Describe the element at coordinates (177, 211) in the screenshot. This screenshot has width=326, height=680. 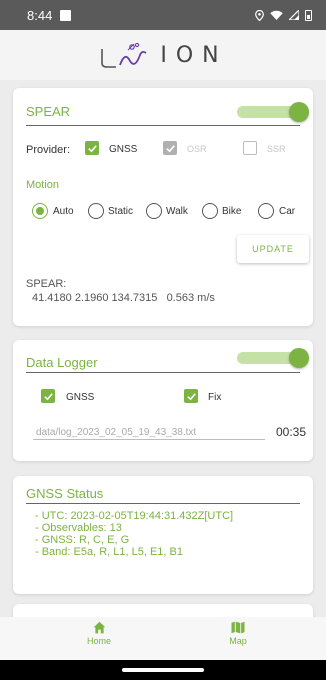
I see `motion-walk-label: Walk` at that location.